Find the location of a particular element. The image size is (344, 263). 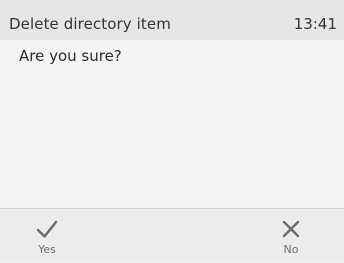

yes-button: Yes is located at coordinates (47, 236).